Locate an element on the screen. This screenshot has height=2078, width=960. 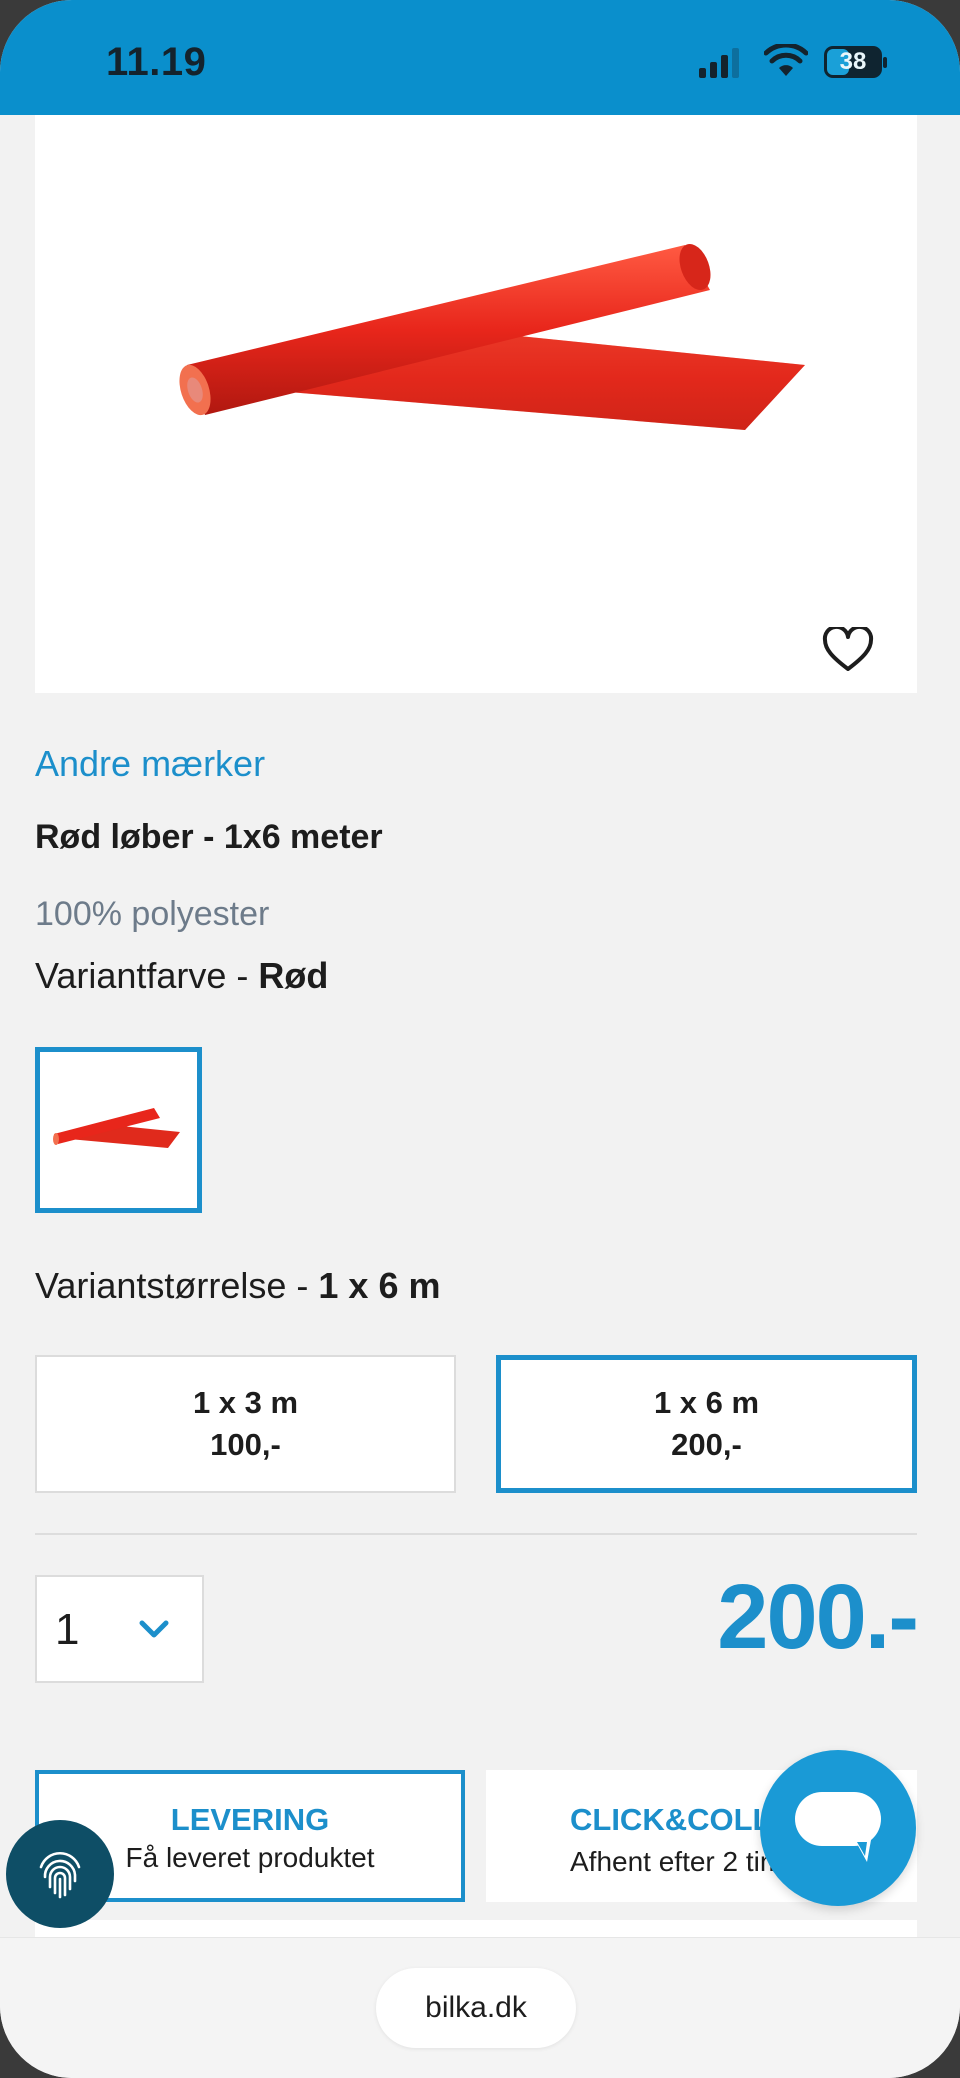
variant-size-value: 1 x 6 m is located at coordinates (379, 1285).